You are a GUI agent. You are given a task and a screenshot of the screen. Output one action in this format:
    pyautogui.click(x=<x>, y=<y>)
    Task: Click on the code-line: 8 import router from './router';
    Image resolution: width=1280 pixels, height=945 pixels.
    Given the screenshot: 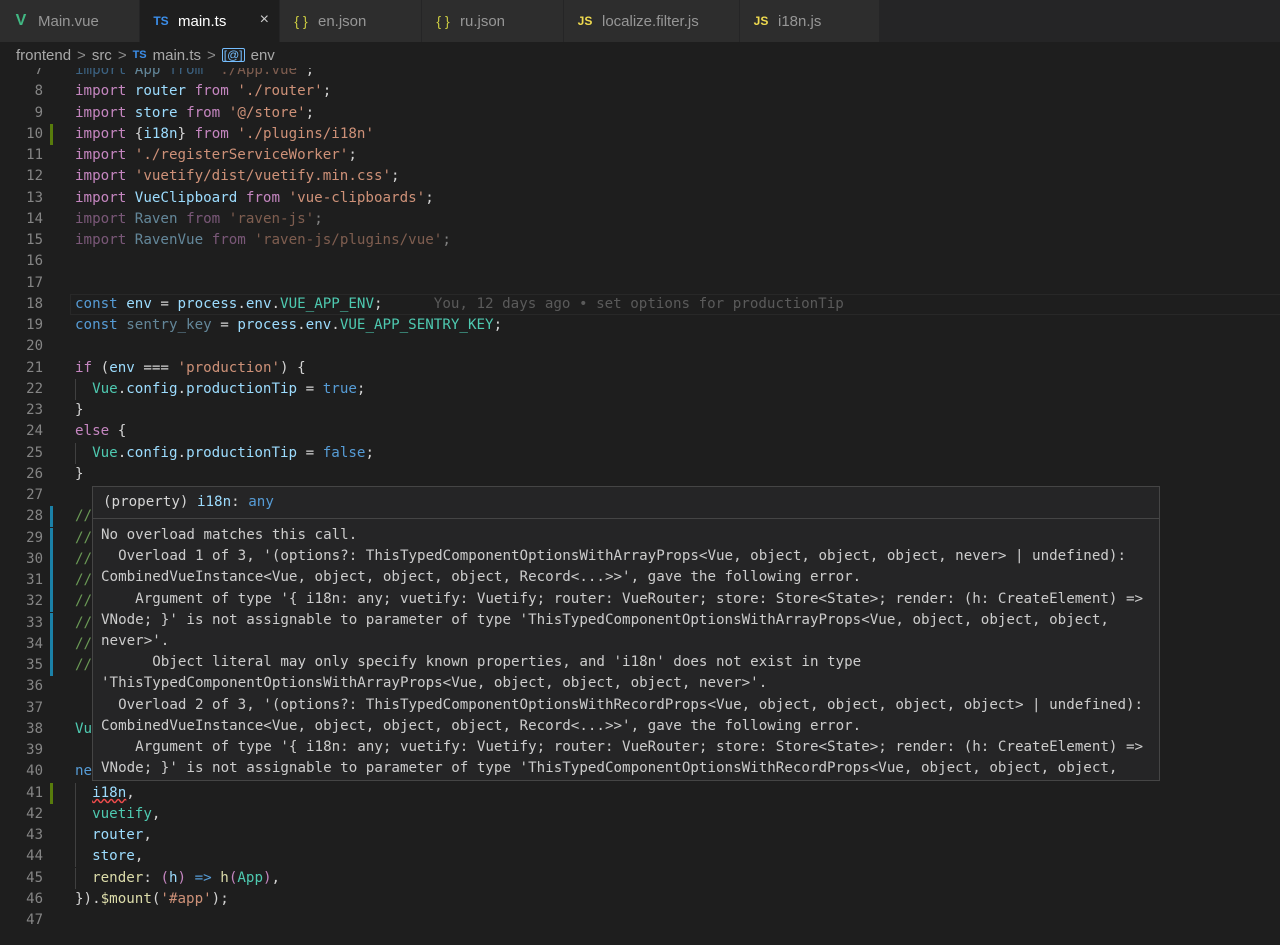 What is the action you would take?
    pyautogui.click(x=640, y=91)
    